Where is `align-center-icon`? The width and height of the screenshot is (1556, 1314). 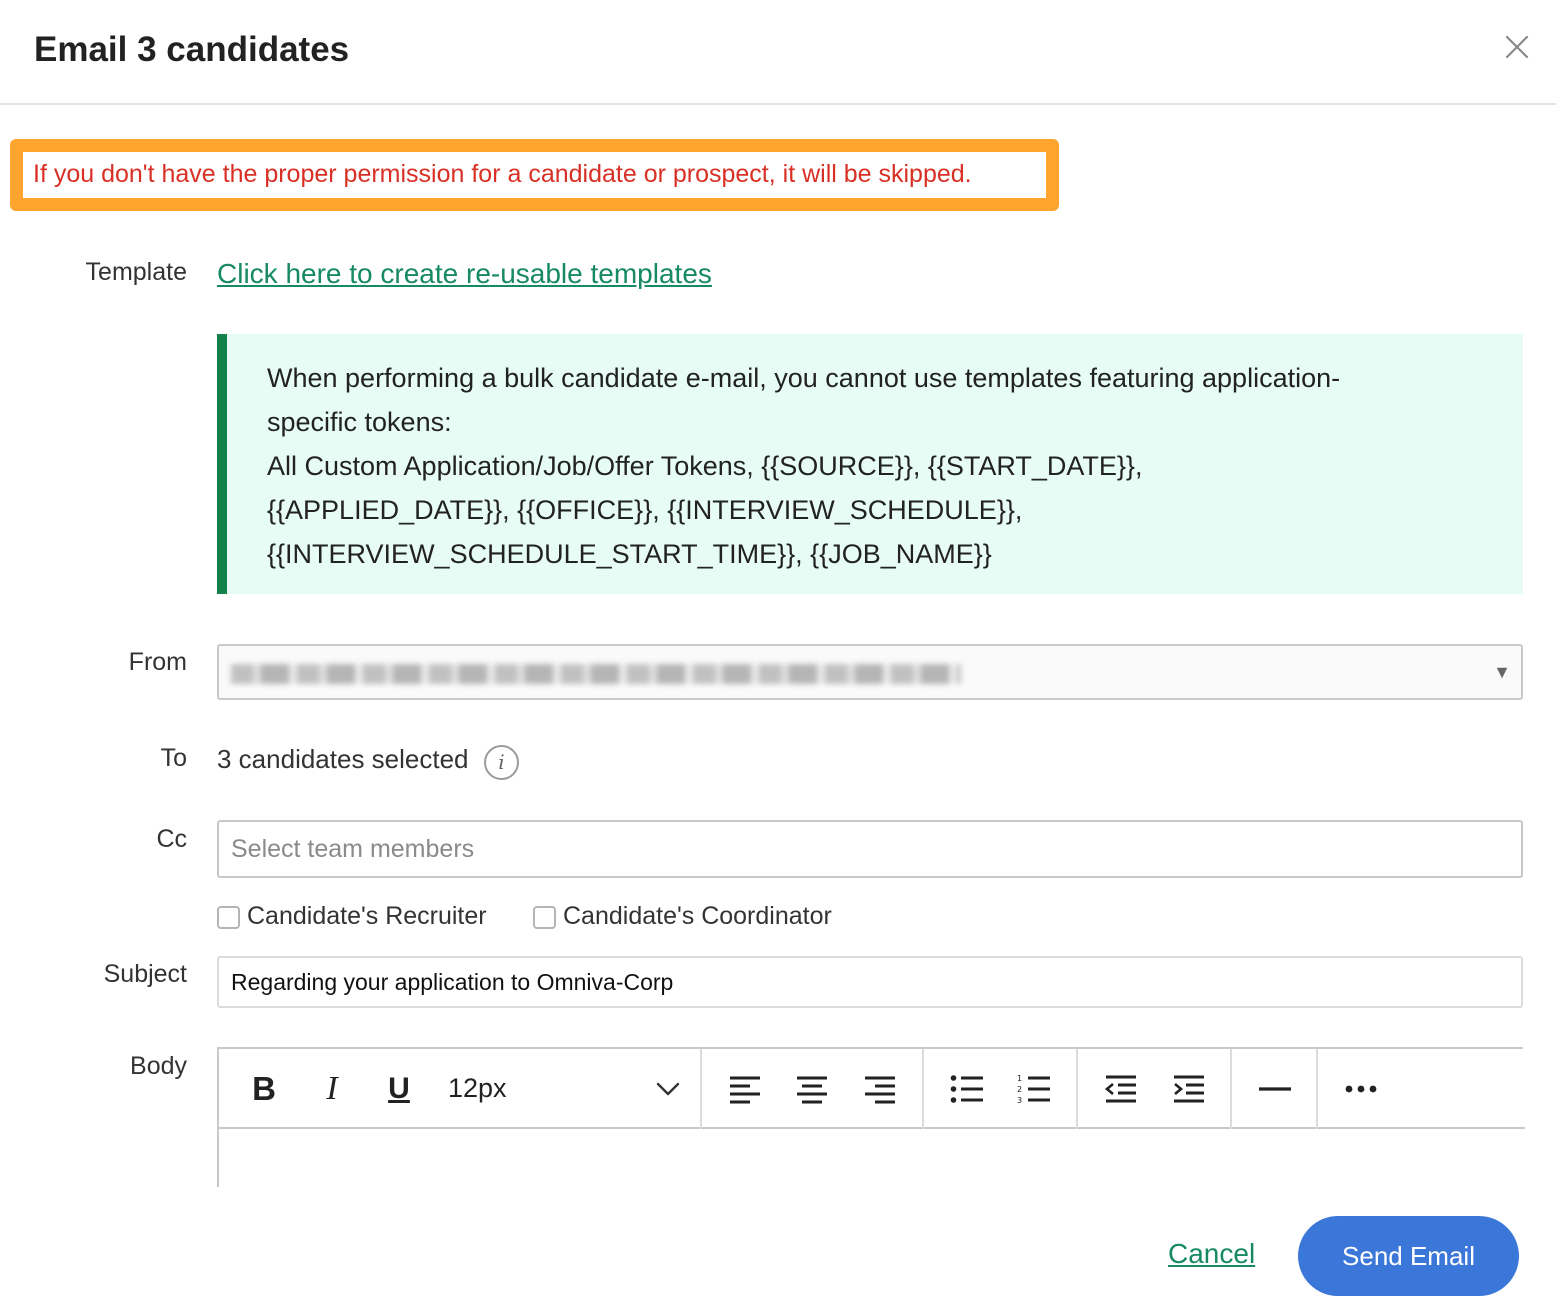 align-center-icon is located at coordinates (812, 1090).